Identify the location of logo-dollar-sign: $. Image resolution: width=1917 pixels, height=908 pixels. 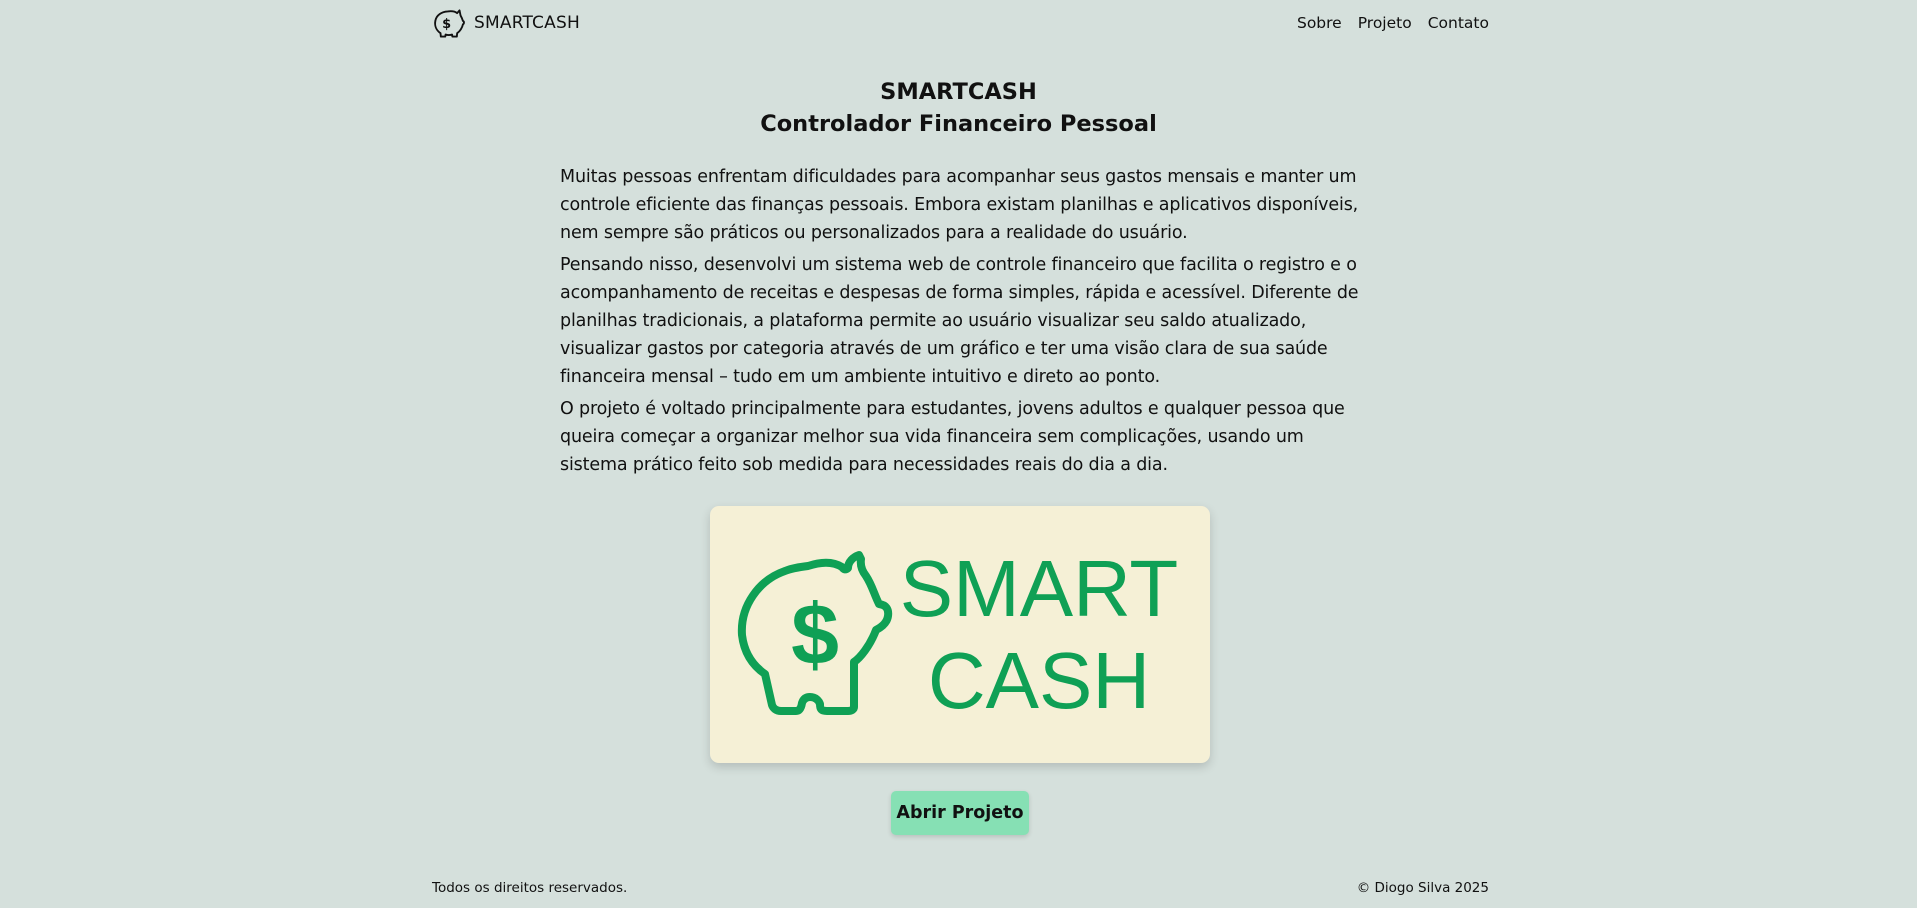
(815, 635).